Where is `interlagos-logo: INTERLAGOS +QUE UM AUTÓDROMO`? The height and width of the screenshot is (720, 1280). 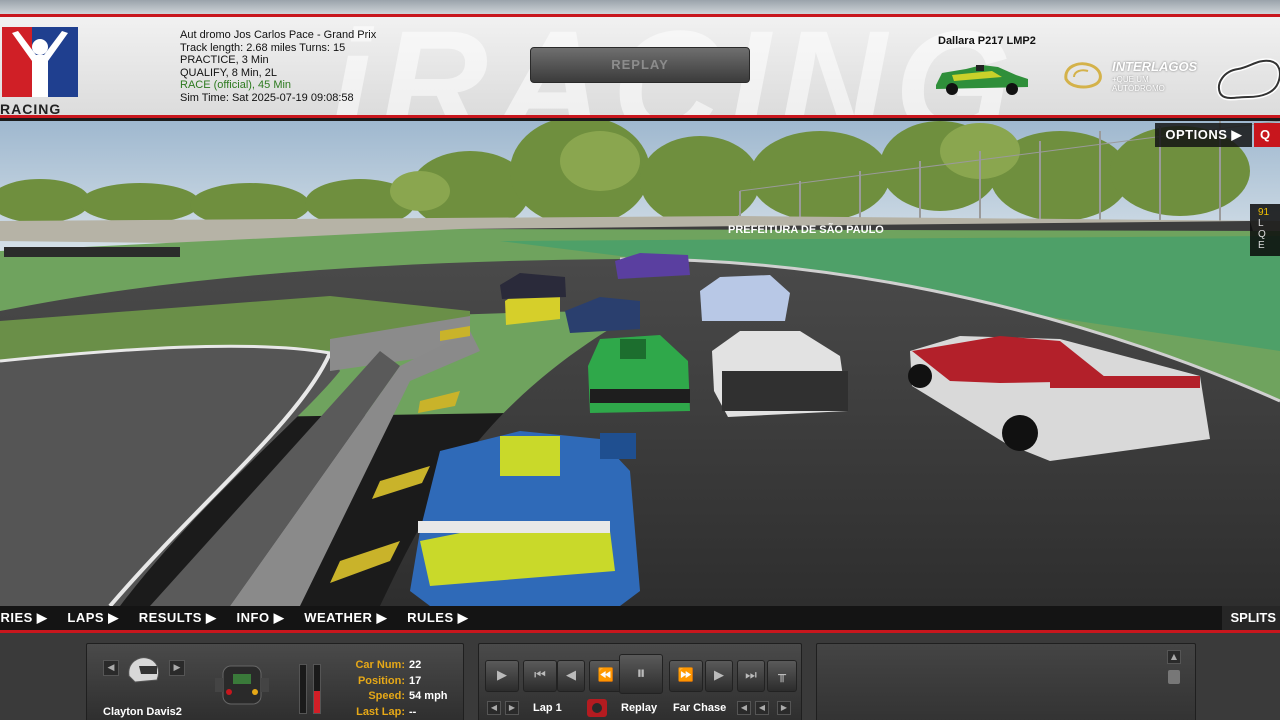 interlagos-logo: INTERLAGOS +QUE UM AUTÓDROMO is located at coordinates (1130, 77).